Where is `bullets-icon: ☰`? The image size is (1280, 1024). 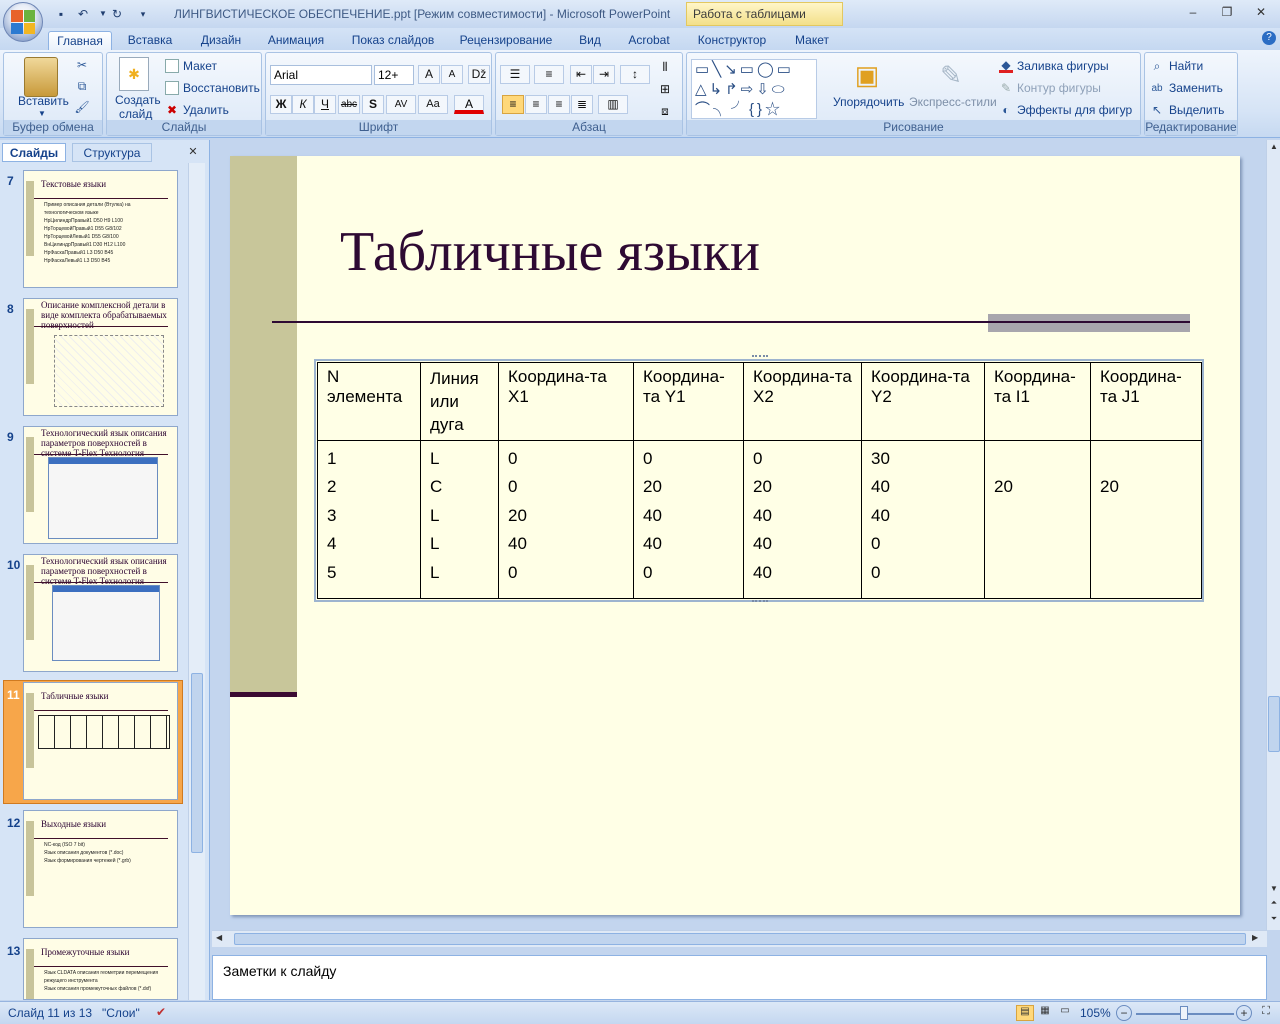 bullets-icon: ☰ is located at coordinates (515, 74).